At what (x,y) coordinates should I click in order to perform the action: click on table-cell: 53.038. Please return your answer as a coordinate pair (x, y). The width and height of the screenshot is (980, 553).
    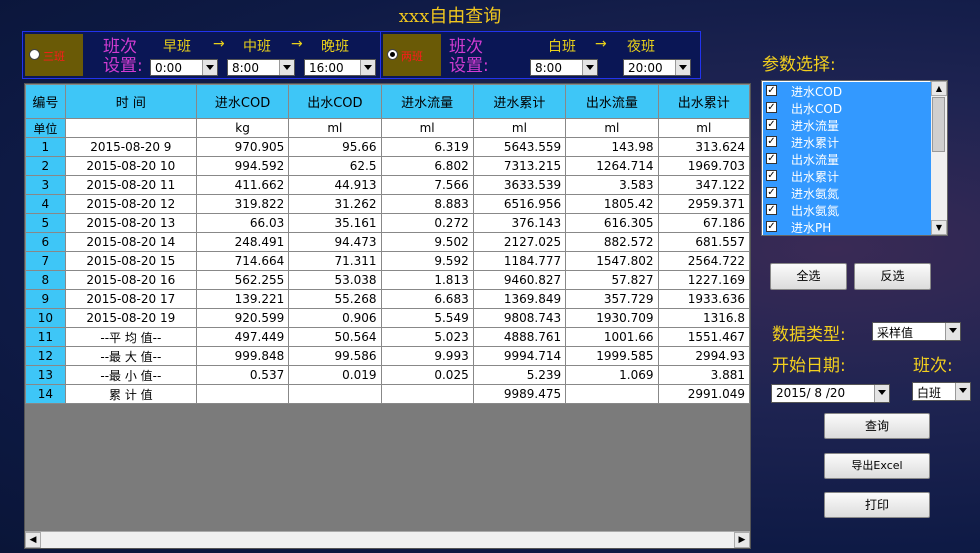
    Looking at the image, I should click on (335, 280).